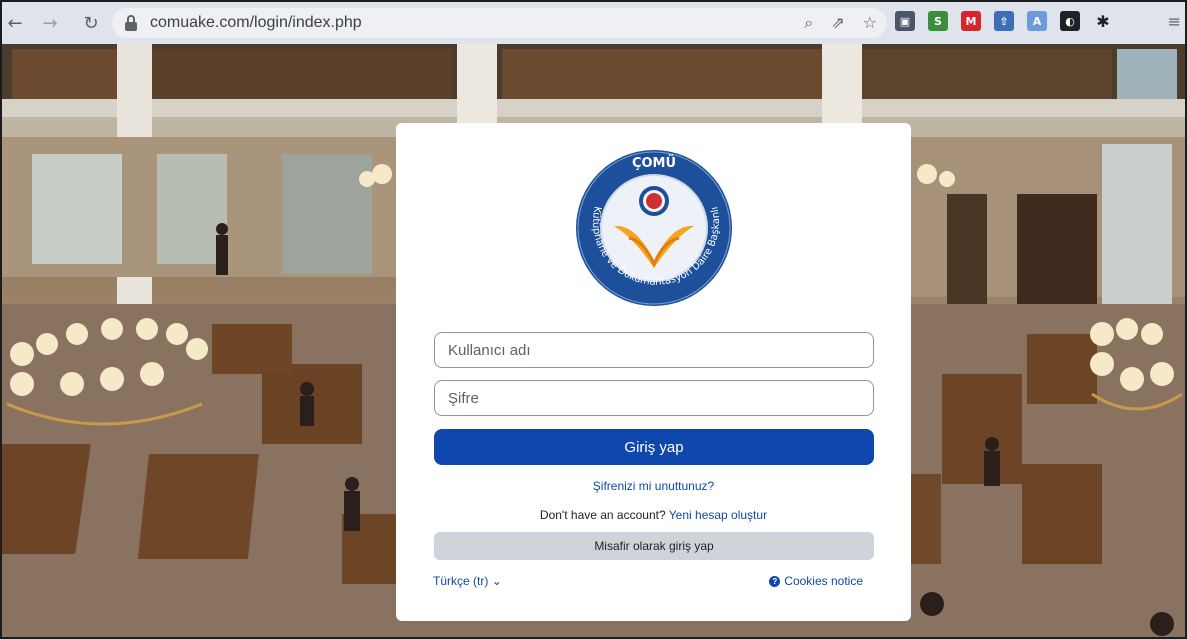  Describe the element at coordinates (823, 581) in the screenshot. I see `cookies-label: Cookies notice` at that location.